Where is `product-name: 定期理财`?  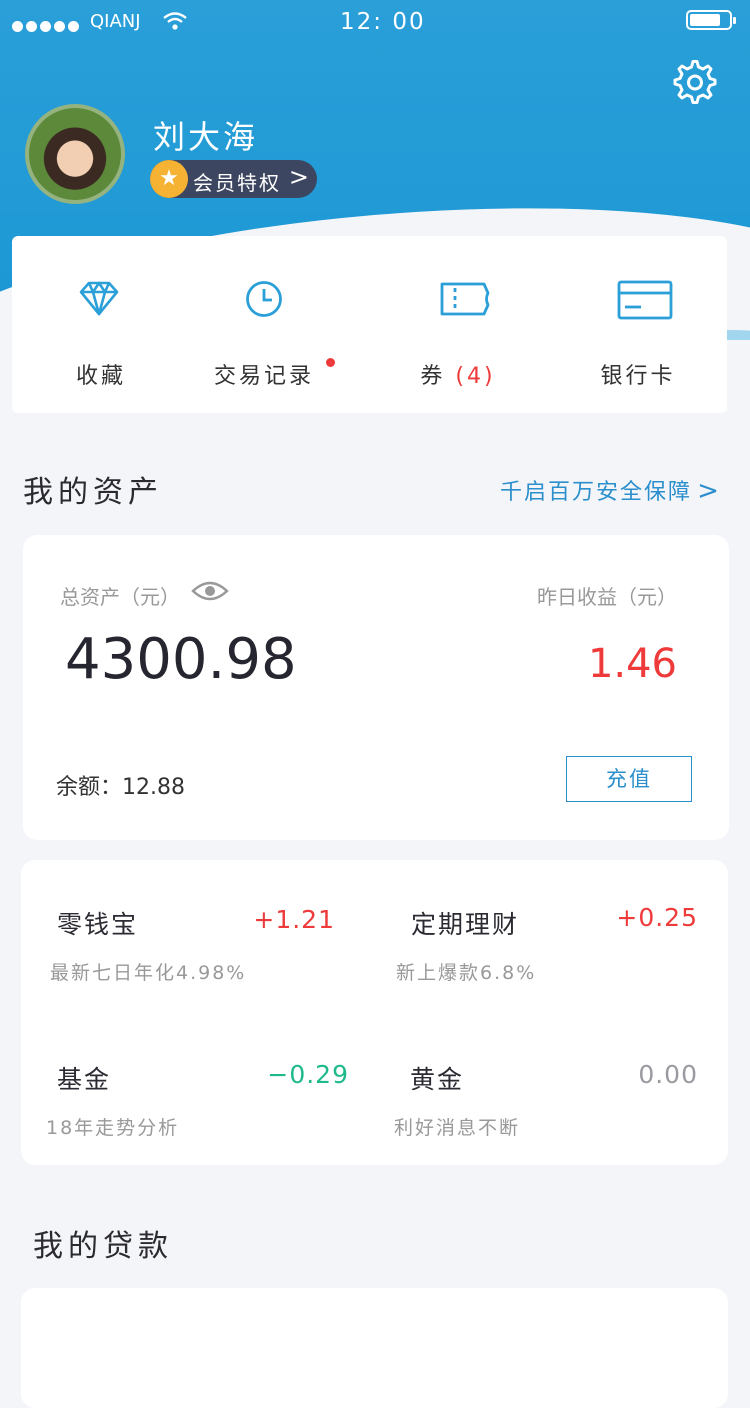 product-name: 定期理财 is located at coordinates (465, 924).